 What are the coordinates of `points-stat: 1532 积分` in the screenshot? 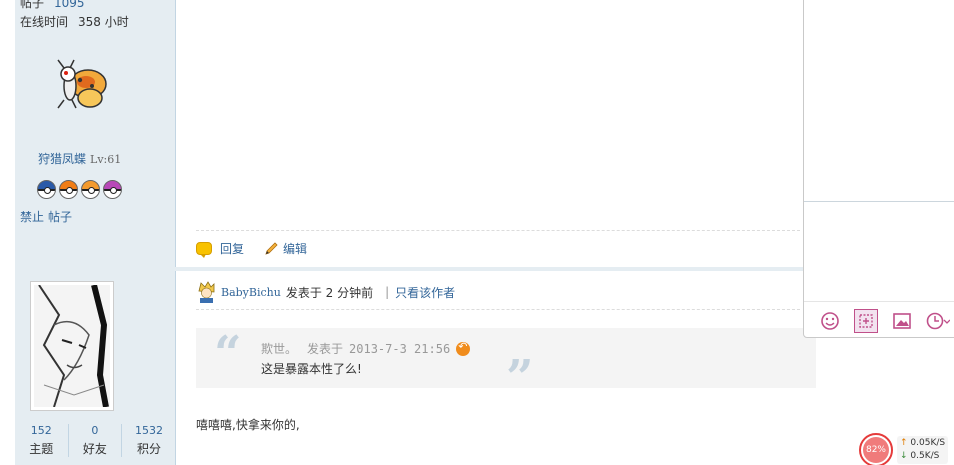 It's located at (149, 440).